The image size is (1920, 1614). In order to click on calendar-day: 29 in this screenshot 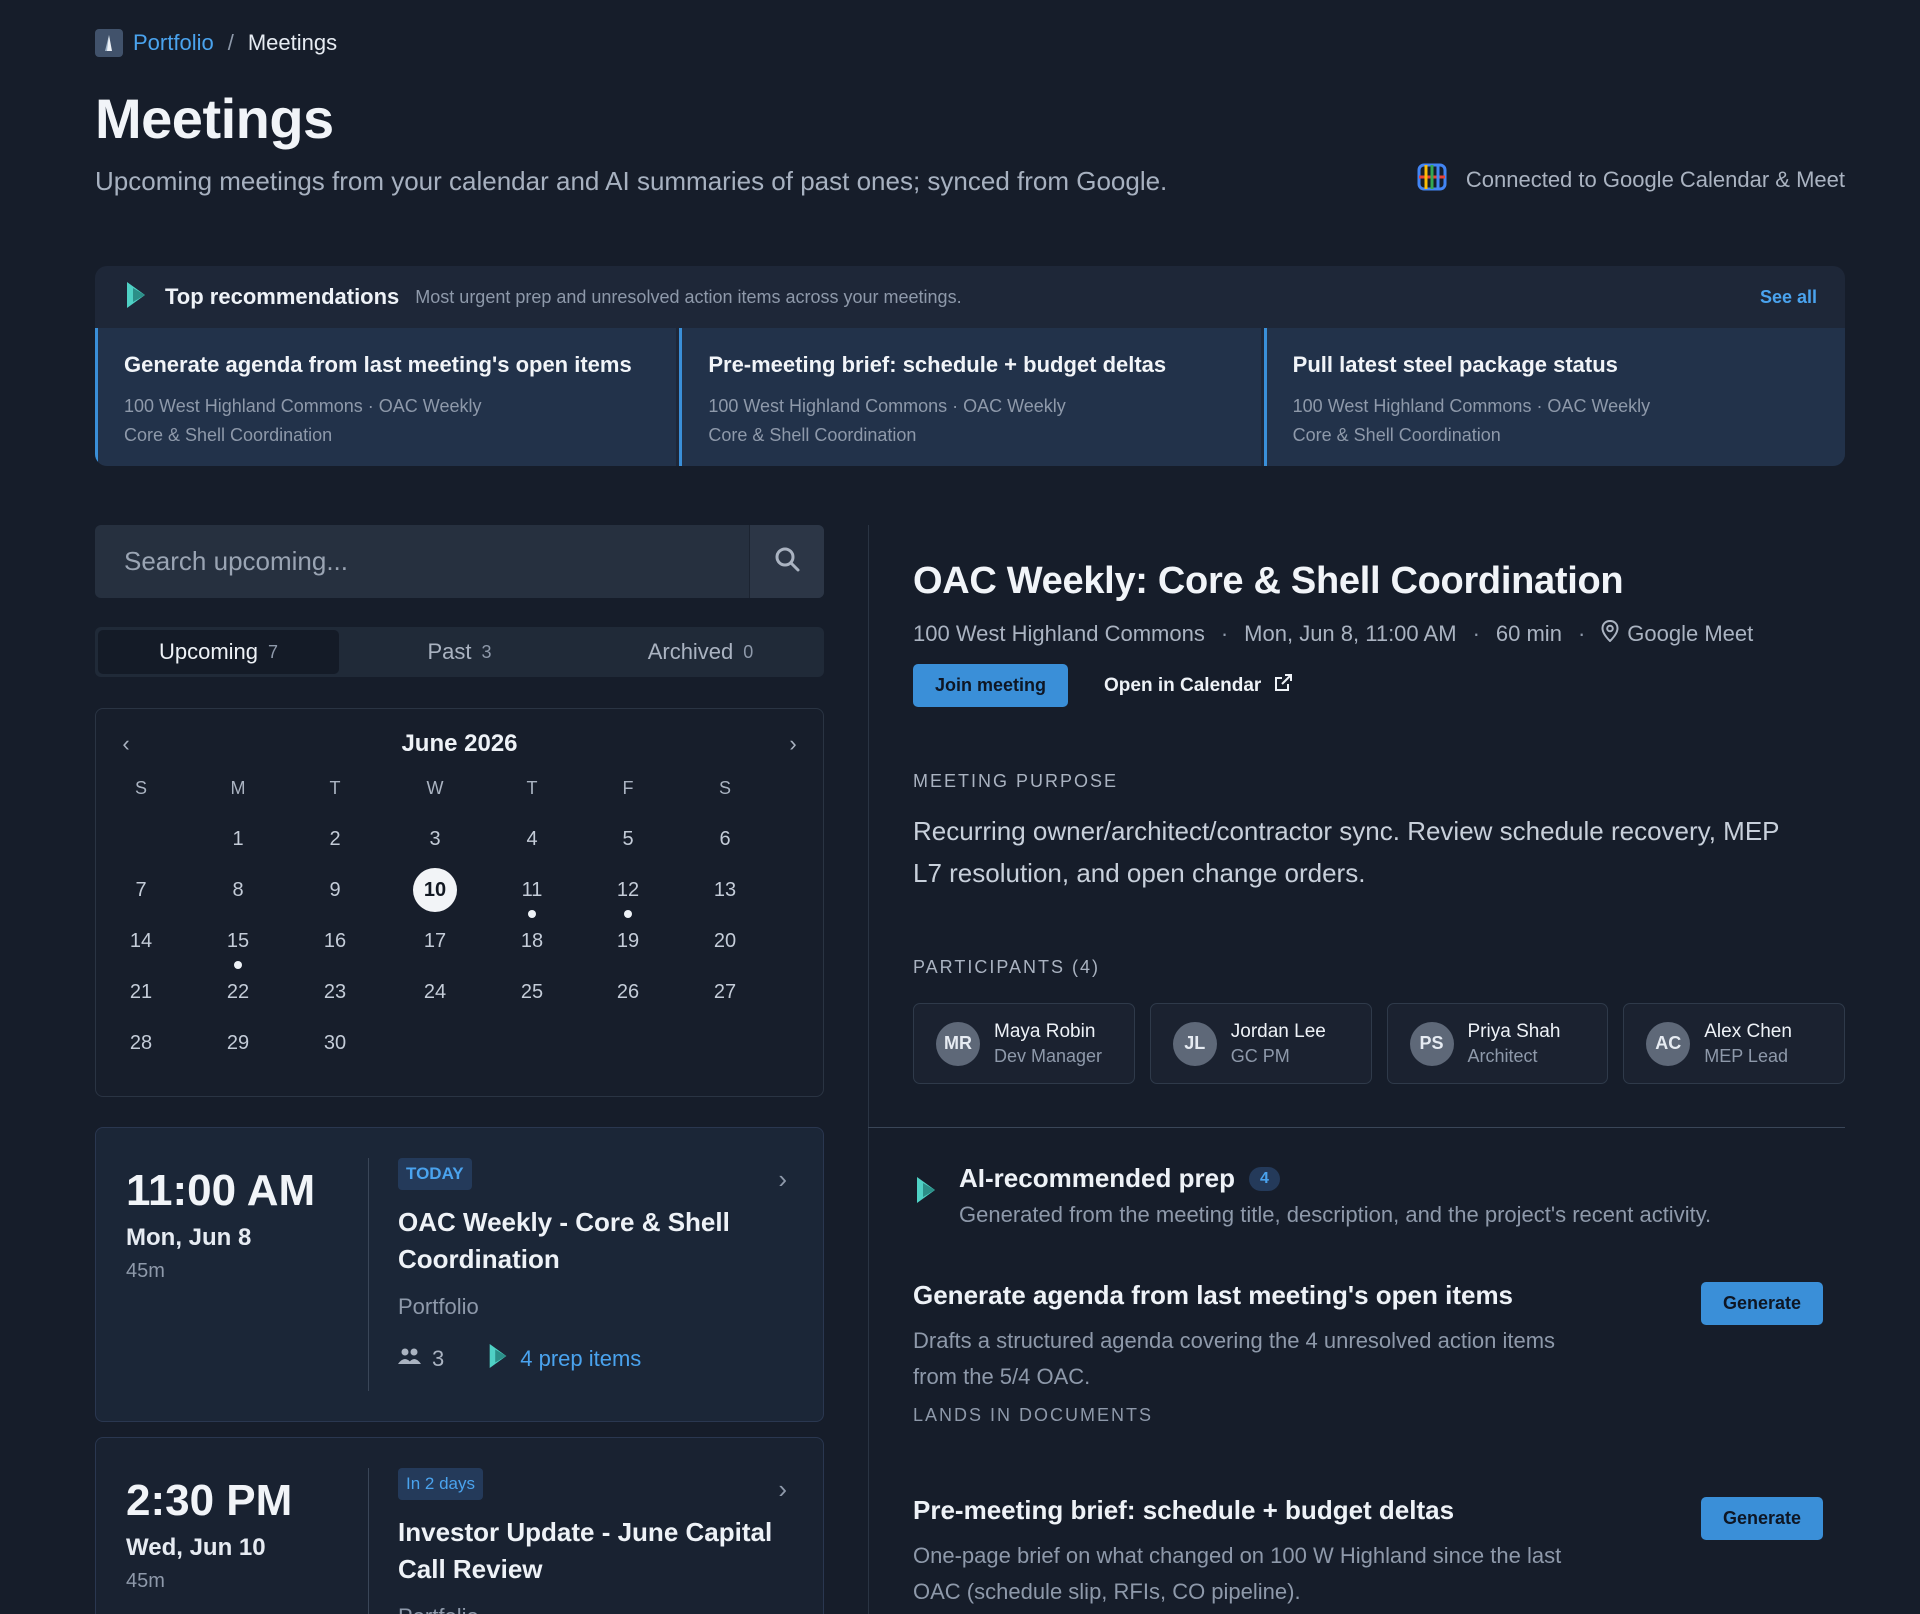, I will do `click(238, 1043)`.